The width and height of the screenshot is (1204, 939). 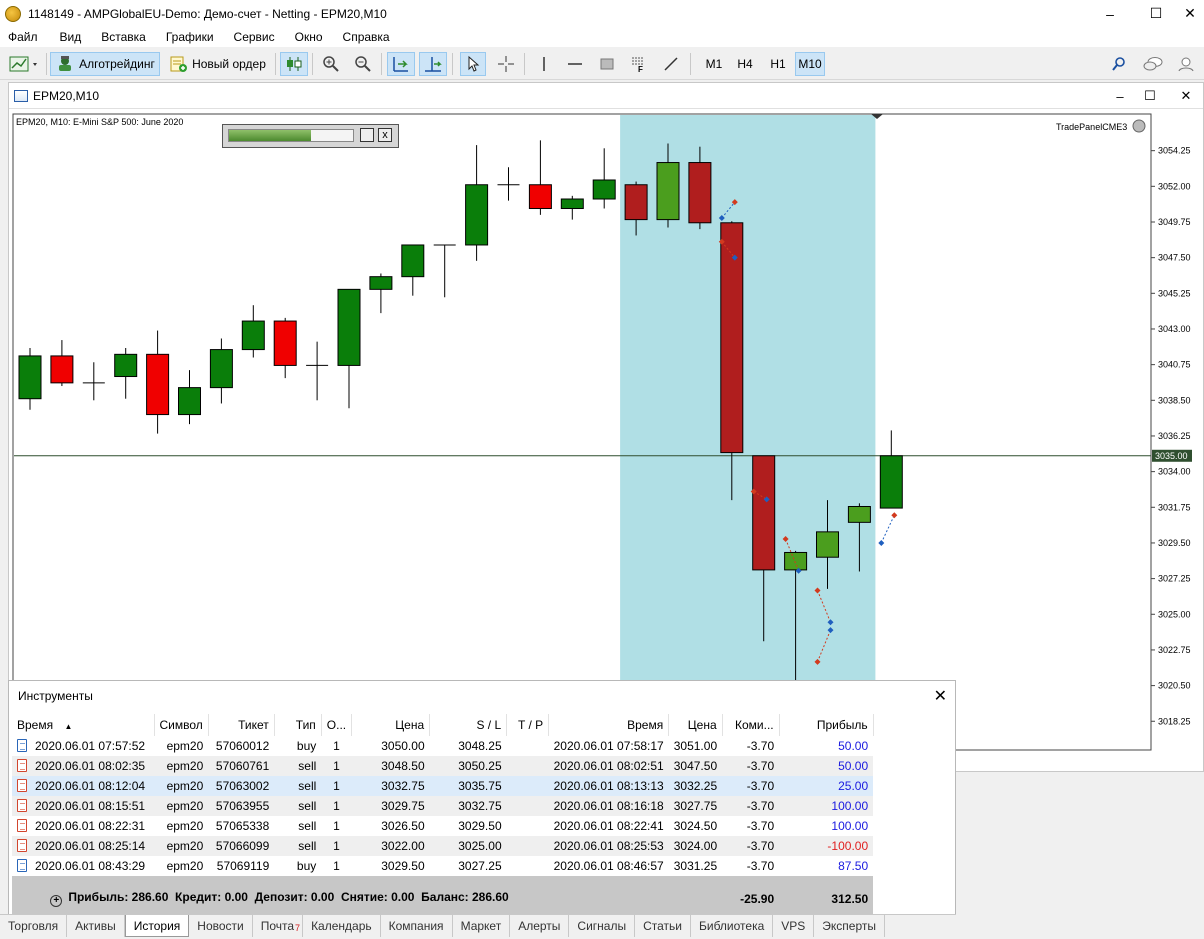 I want to click on vertical-line-button, so click(x=544, y=64).